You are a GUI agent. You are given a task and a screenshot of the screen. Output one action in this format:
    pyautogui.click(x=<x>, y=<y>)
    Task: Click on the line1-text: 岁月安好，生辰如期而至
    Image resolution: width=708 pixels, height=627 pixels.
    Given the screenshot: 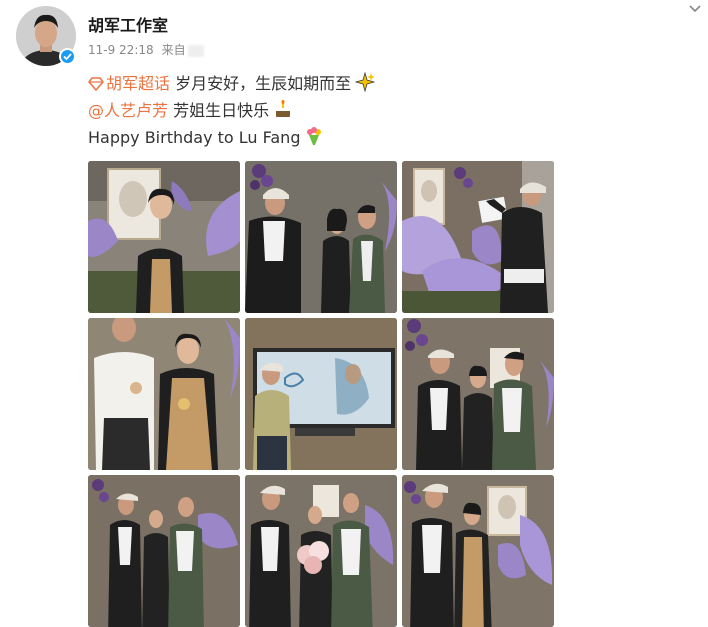 What is the action you would take?
    pyautogui.click(x=263, y=83)
    